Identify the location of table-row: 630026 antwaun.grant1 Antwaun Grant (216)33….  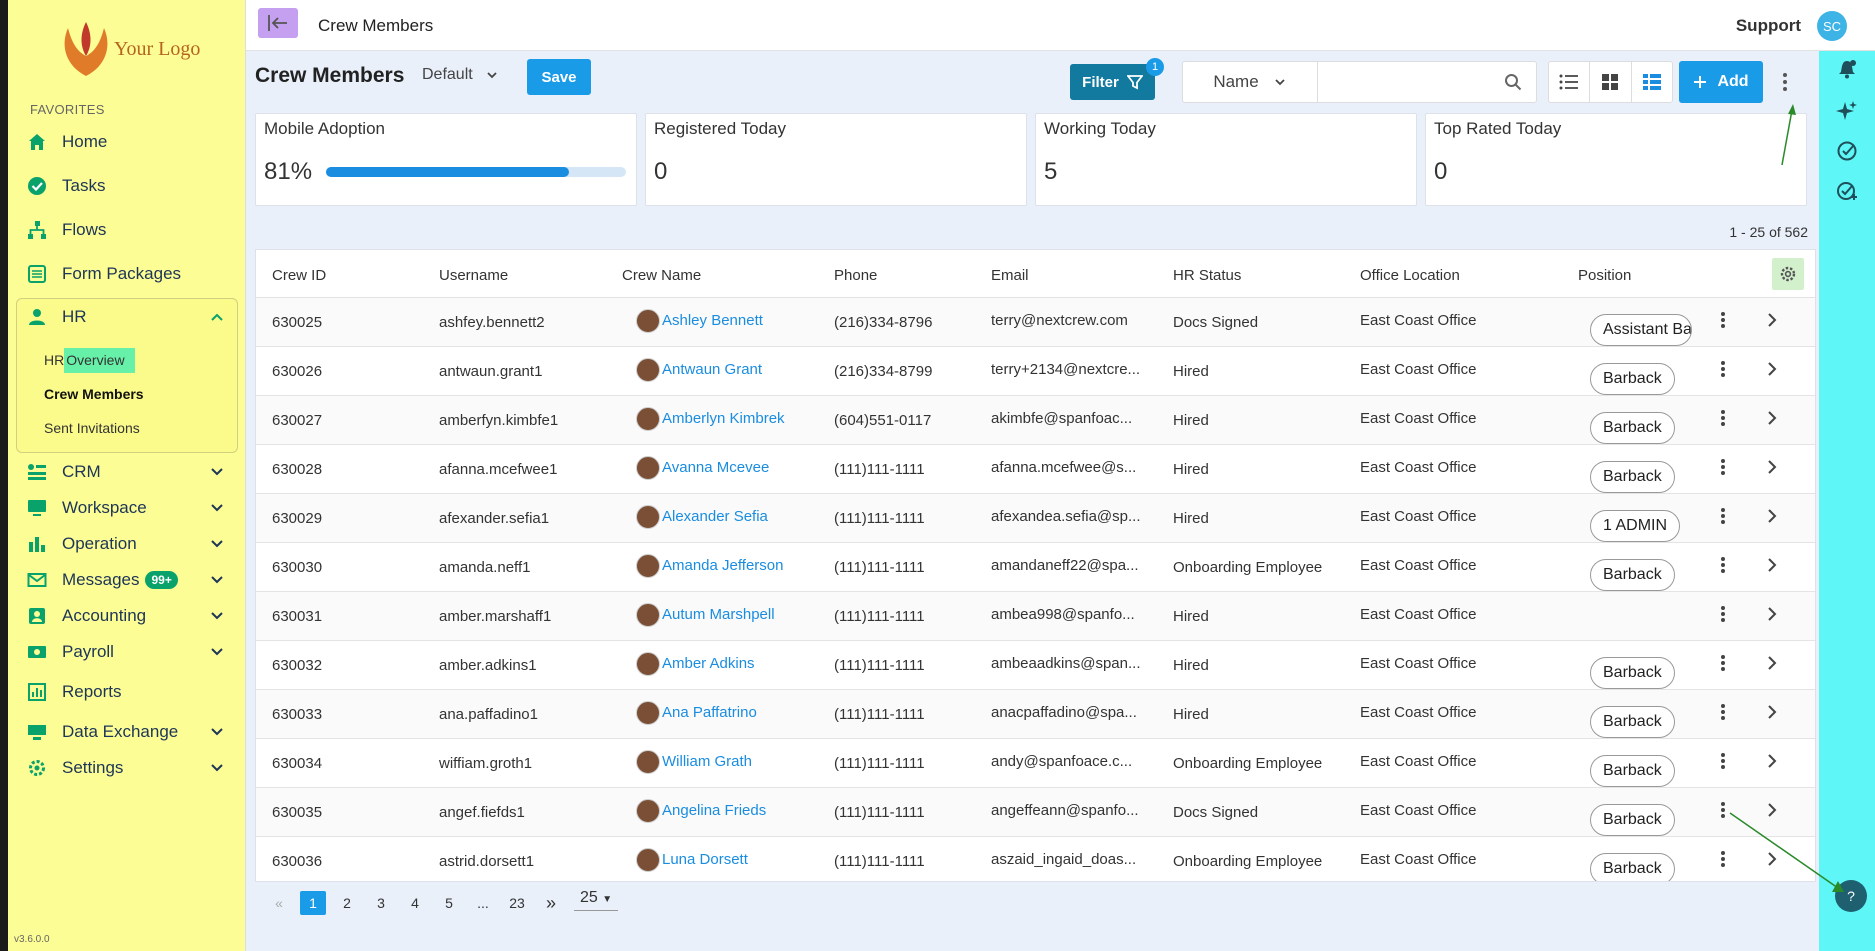
(1035, 371).